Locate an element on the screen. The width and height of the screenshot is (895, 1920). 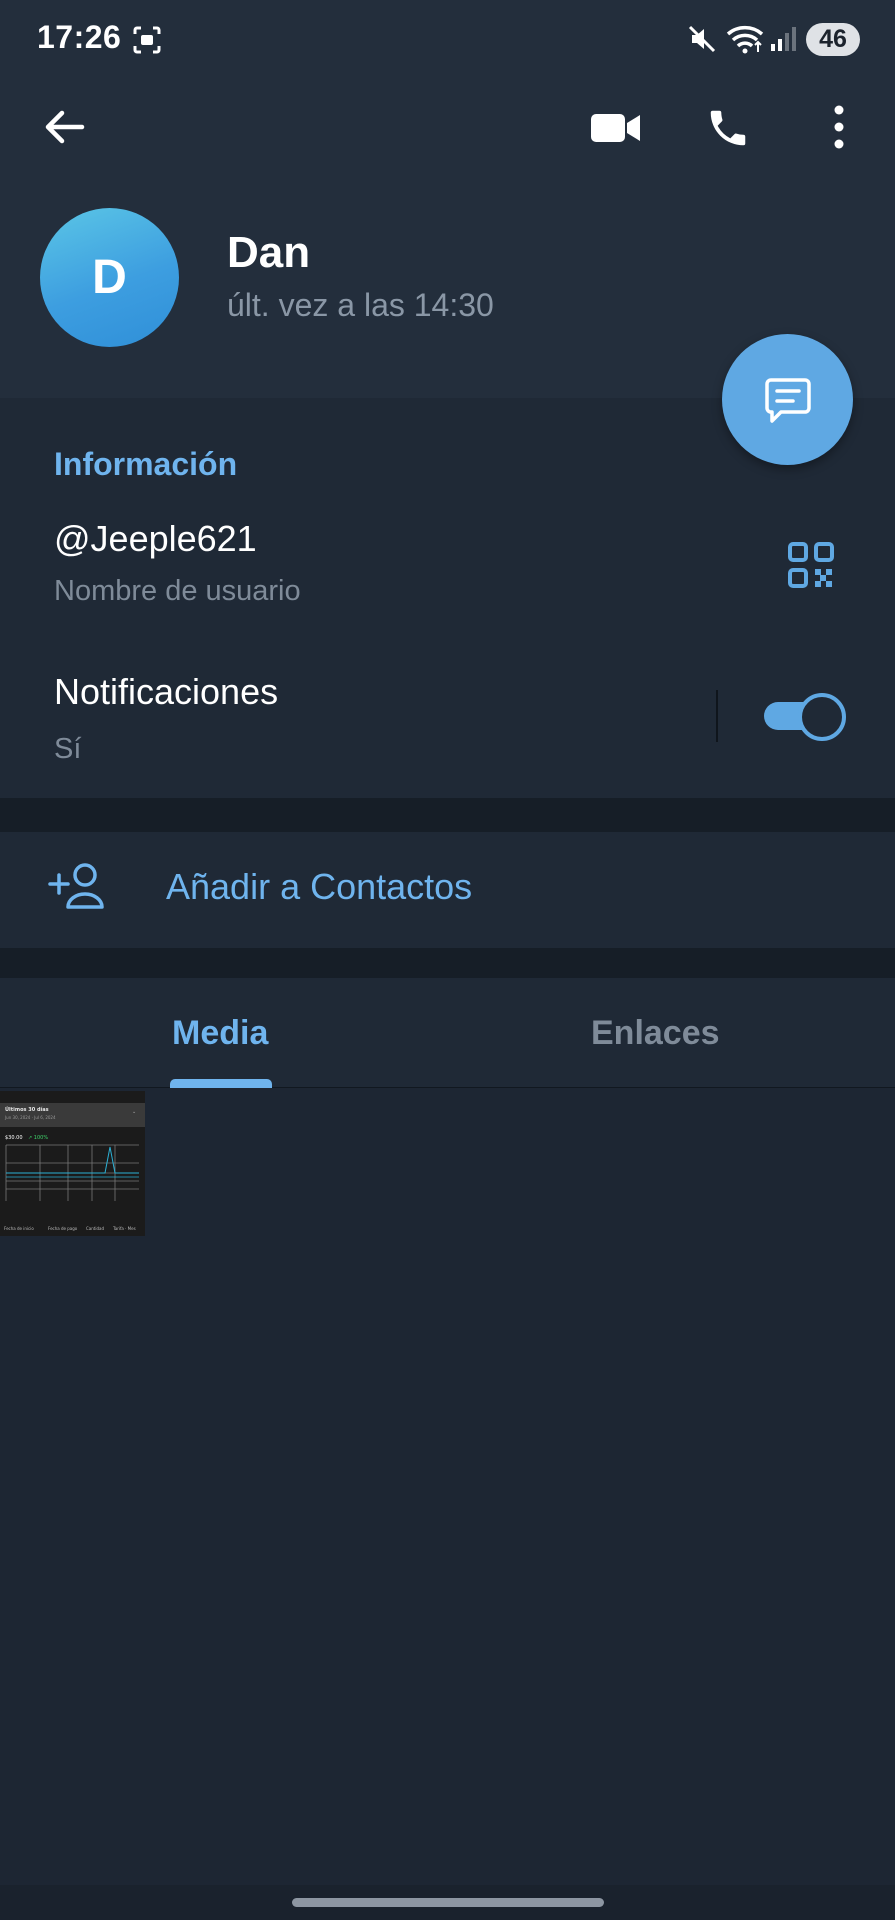
thumbnail-column: Fecha de pago is located at coordinates (63, 1228).